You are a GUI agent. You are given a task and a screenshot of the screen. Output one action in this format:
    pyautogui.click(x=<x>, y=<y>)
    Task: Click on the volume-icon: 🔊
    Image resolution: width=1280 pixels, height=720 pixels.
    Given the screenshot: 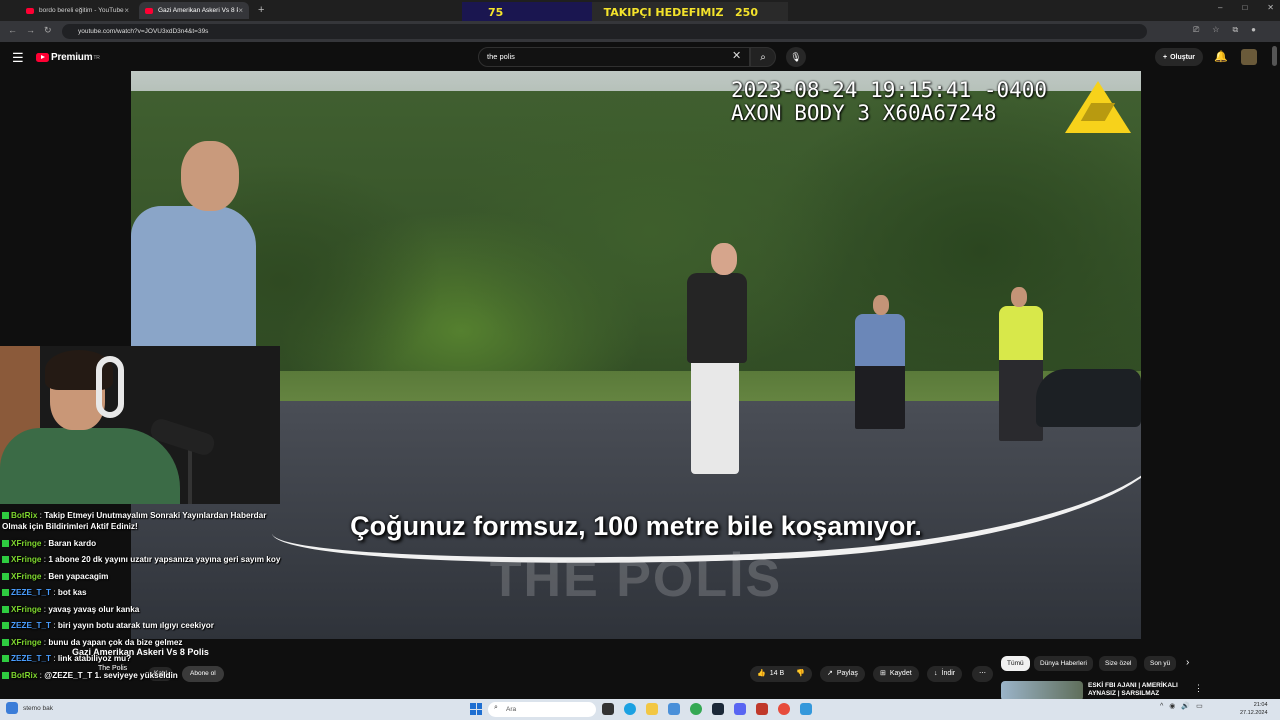 What is the action you would take?
    pyautogui.click(x=1185, y=706)
    